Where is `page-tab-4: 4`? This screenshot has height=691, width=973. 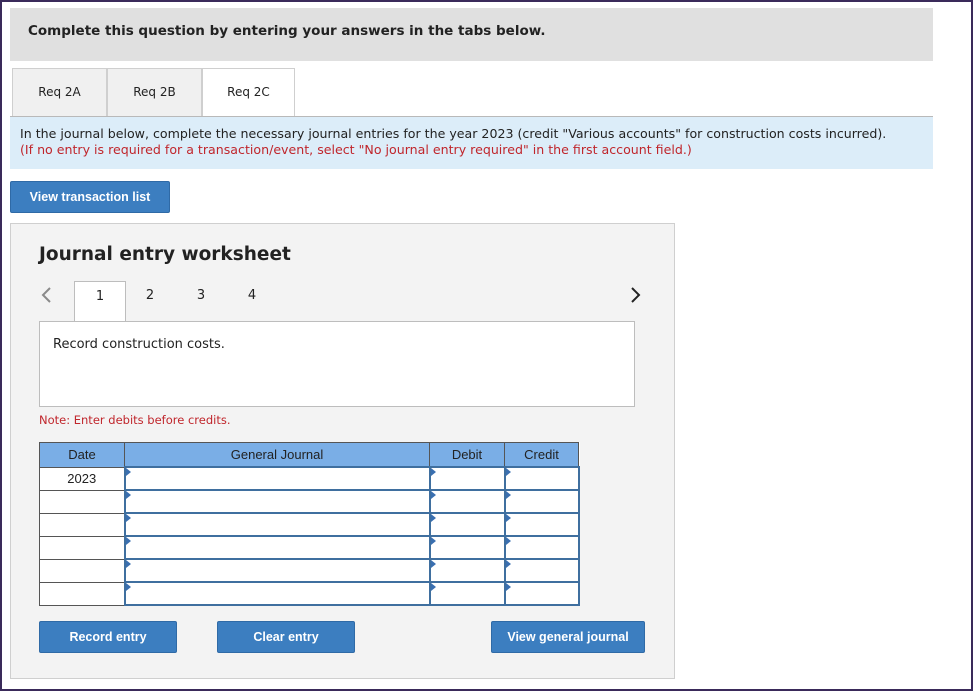 page-tab-4: 4 is located at coordinates (252, 301).